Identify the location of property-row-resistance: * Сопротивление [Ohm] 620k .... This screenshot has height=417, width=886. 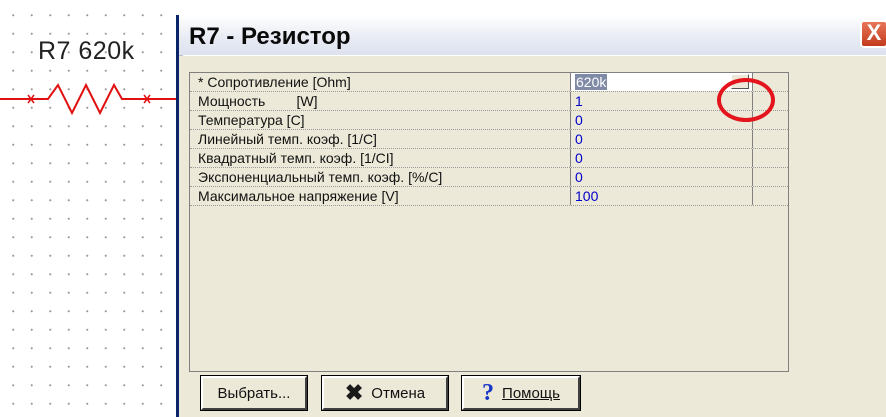
(489, 82).